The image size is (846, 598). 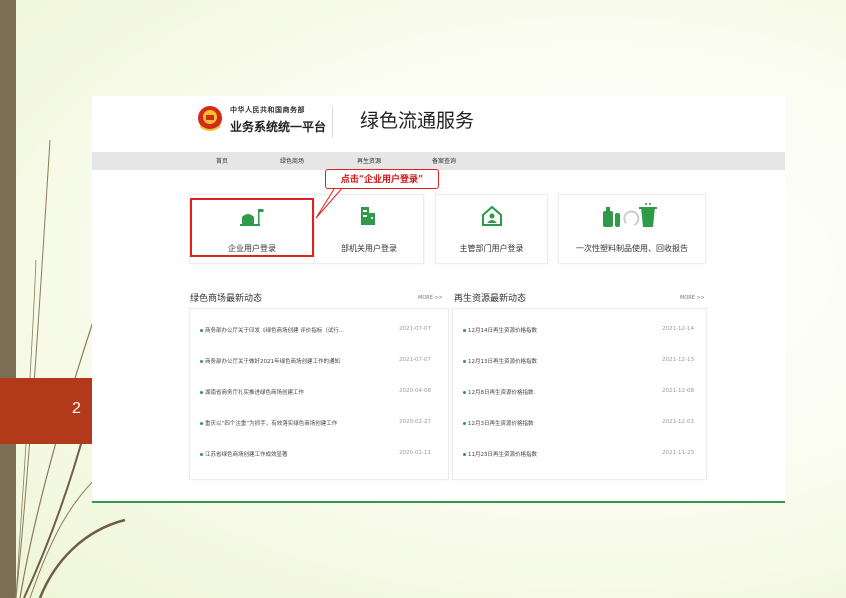 What do you see at coordinates (252, 227) in the screenshot?
I see `highlight-box` at bounding box center [252, 227].